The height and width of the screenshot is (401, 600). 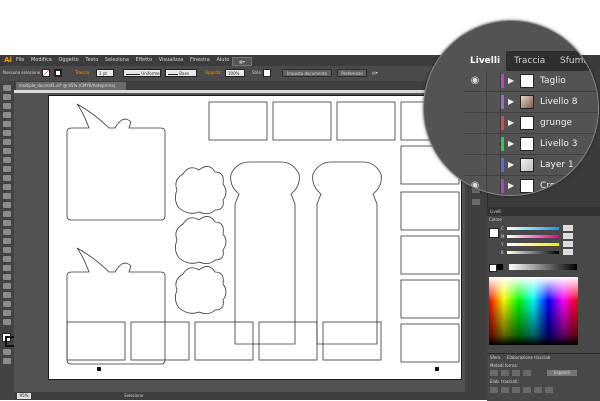 What do you see at coordinates (543, 211) in the screenshot?
I see `layers-panel-footer: Livelli` at bounding box center [543, 211].